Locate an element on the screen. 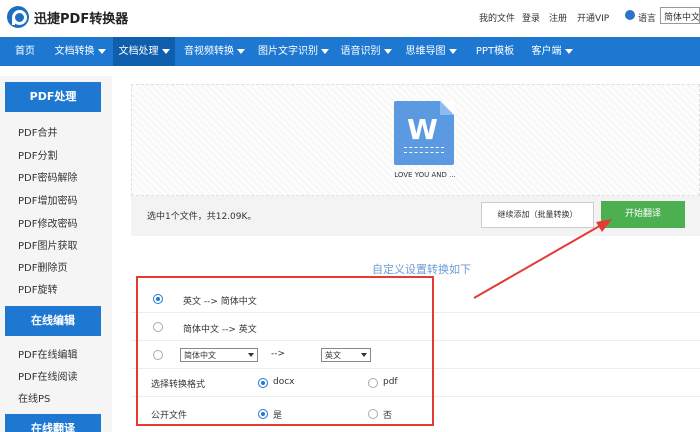 The image size is (700, 432). sidebar-item-pdf-unlock: PDF密码解除 is located at coordinates (47, 176).